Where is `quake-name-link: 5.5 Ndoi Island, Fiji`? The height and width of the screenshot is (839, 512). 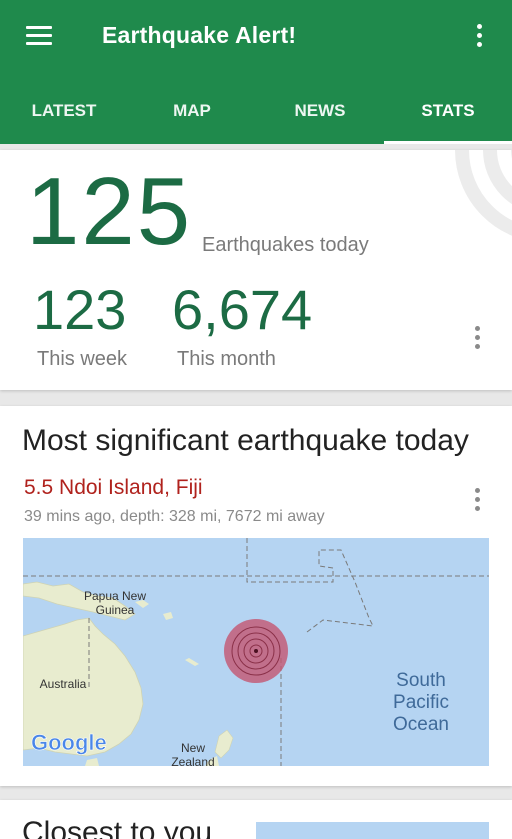
quake-name-link: 5.5 Ndoi Island, Fiji is located at coordinates (113, 488).